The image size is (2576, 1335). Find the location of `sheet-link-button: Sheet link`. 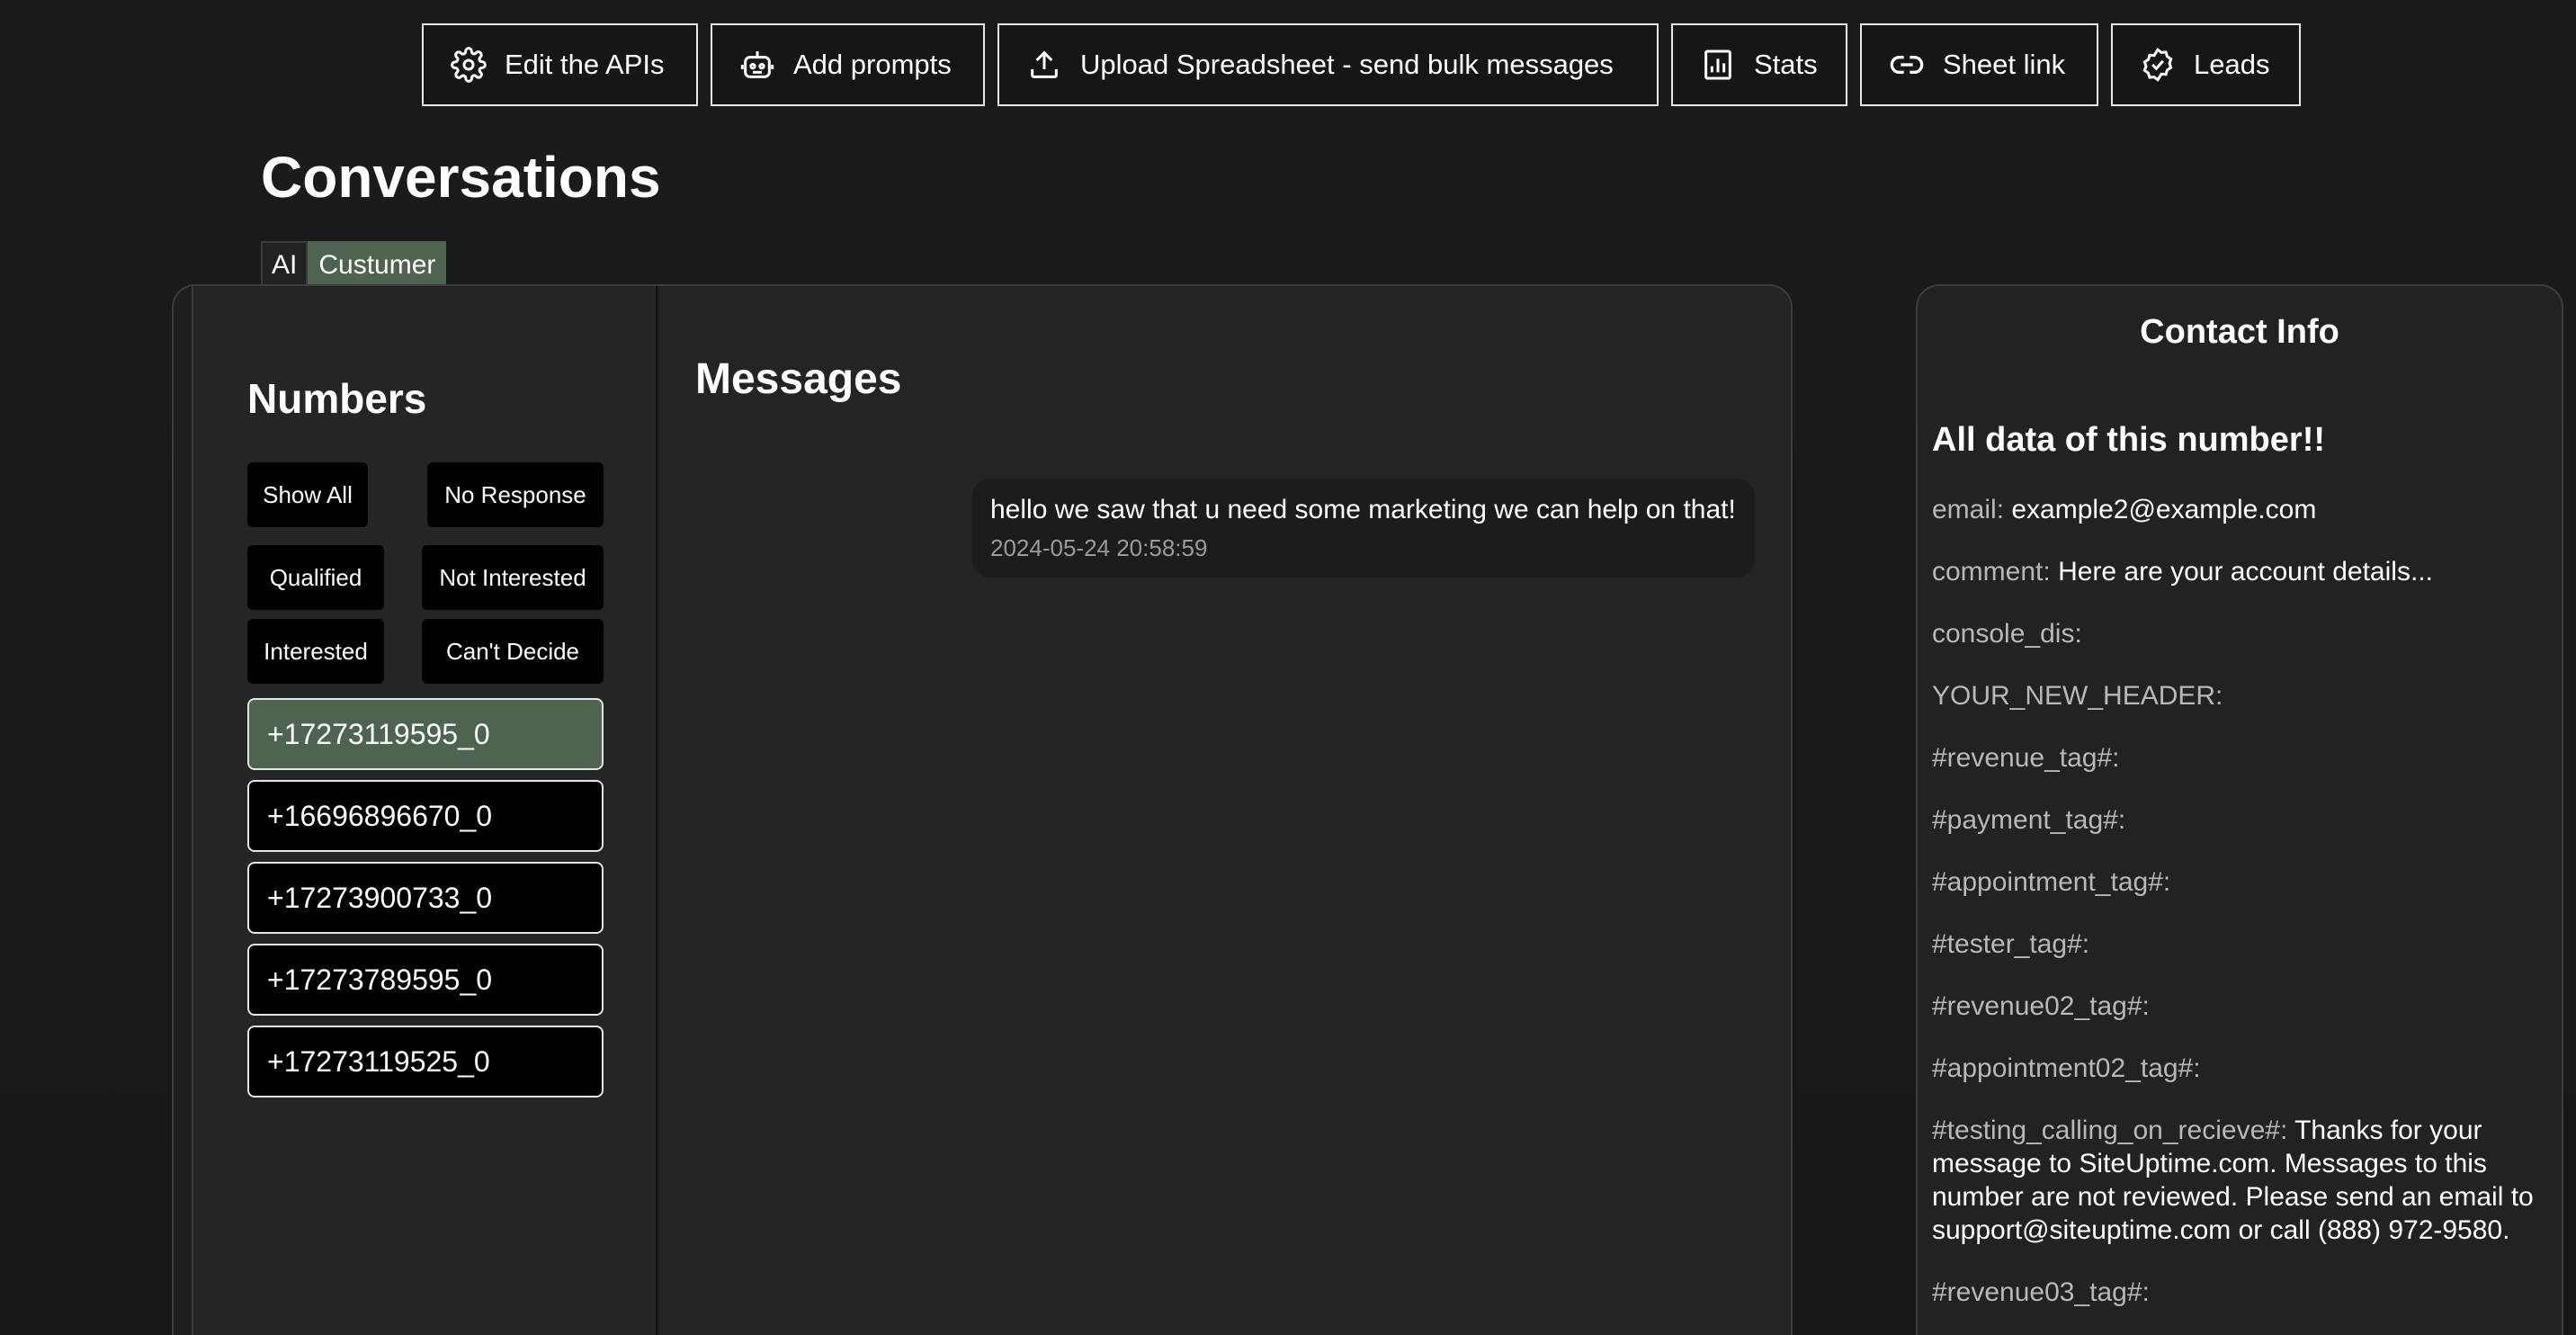

sheet-link-button: Sheet link is located at coordinates (1979, 64).